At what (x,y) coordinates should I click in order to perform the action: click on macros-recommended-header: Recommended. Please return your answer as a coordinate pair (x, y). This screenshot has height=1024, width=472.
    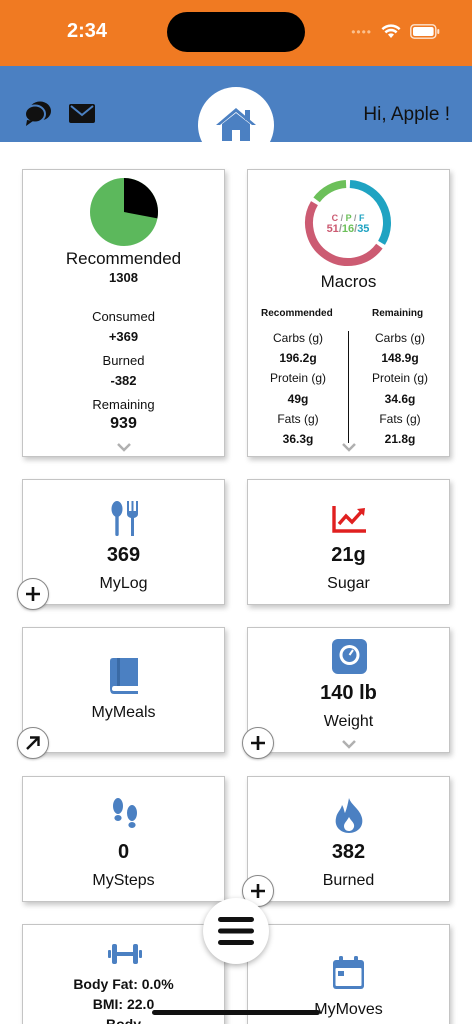
    Looking at the image, I should click on (297, 313).